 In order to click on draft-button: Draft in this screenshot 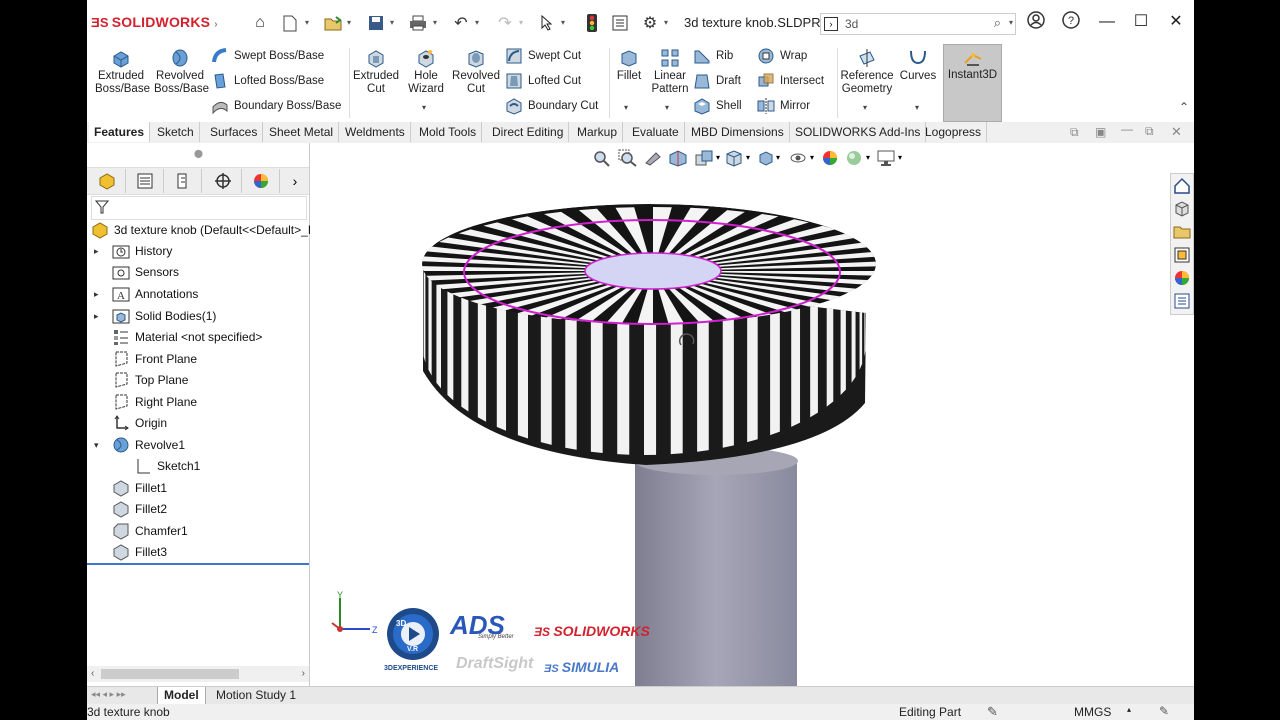, I will do `click(717, 81)`.